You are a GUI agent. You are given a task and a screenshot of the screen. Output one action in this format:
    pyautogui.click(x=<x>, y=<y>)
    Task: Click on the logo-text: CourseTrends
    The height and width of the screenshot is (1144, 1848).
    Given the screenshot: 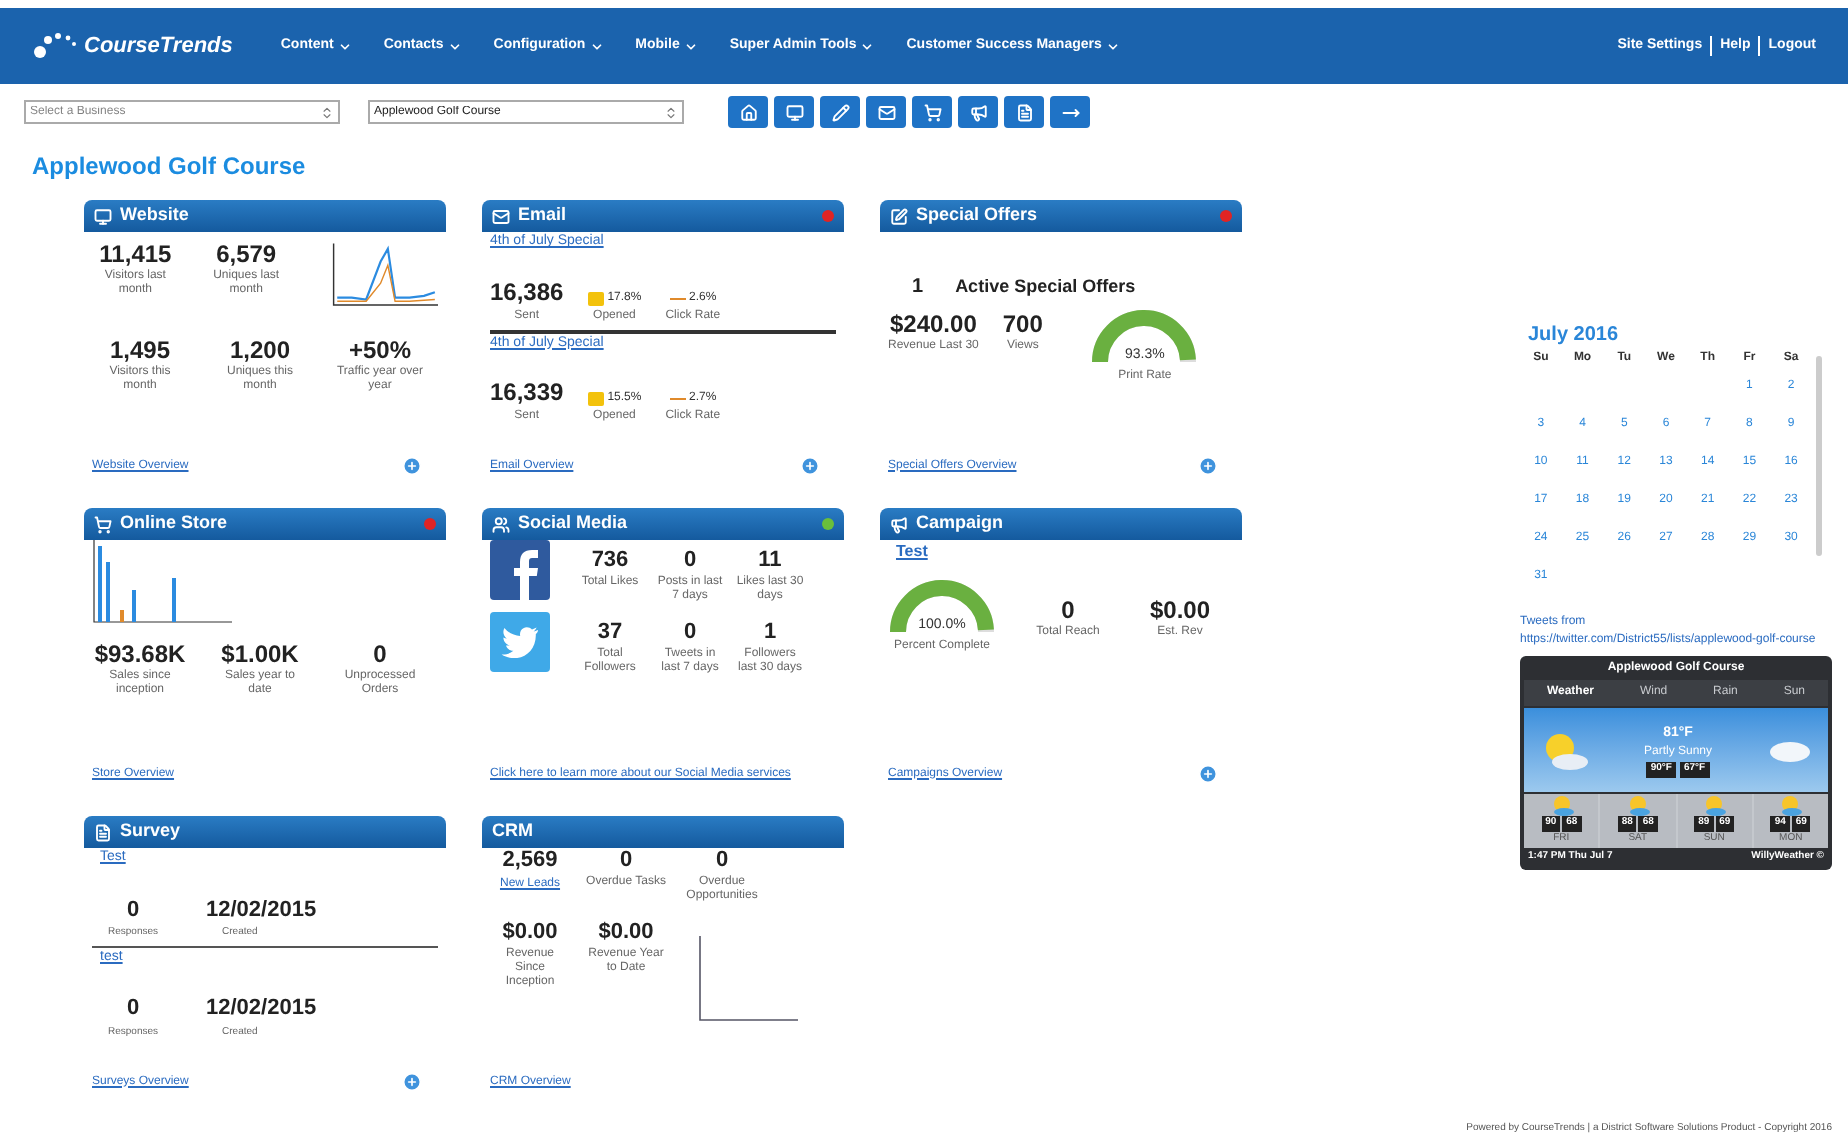 What is the action you would take?
    pyautogui.click(x=158, y=46)
    